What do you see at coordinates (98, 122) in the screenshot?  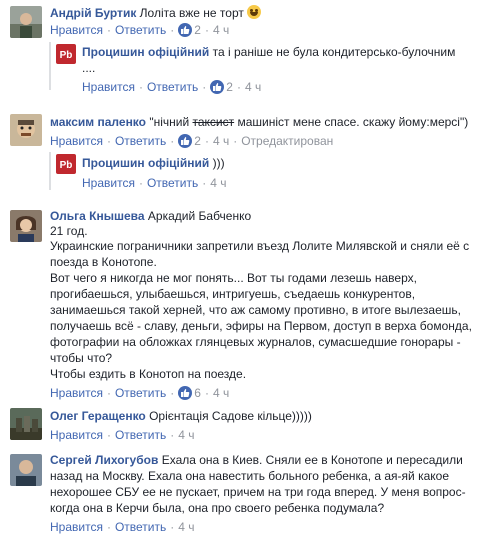 I see `comment-author: максим паленко` at bounding box center [98, 122].